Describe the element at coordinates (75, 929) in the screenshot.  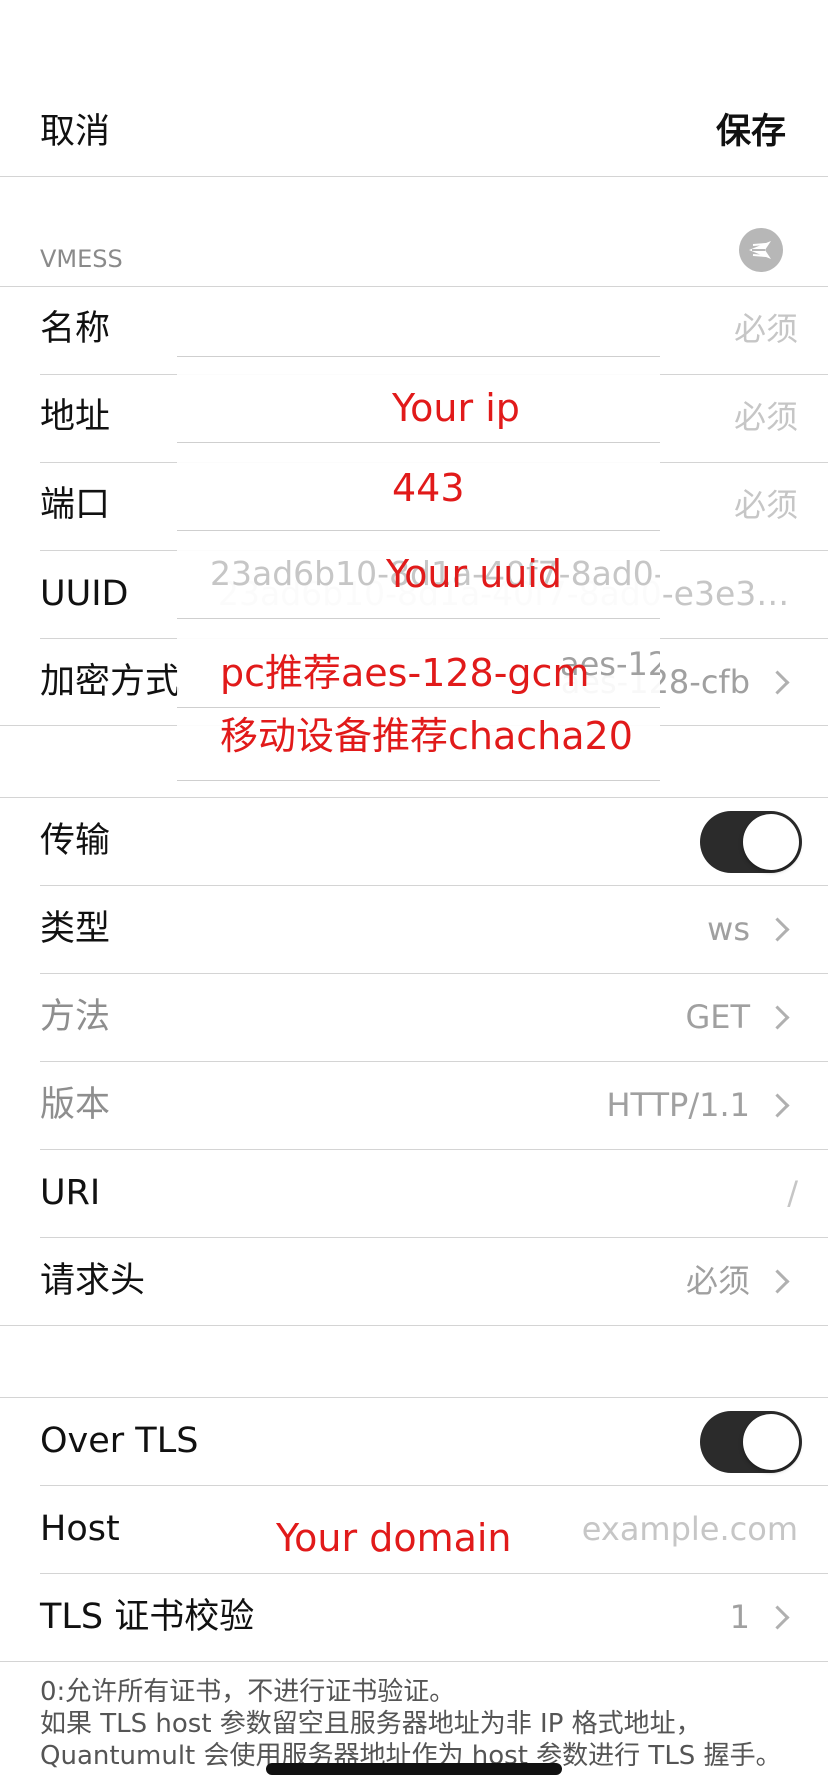
I see `field-label: 类型` at that location.